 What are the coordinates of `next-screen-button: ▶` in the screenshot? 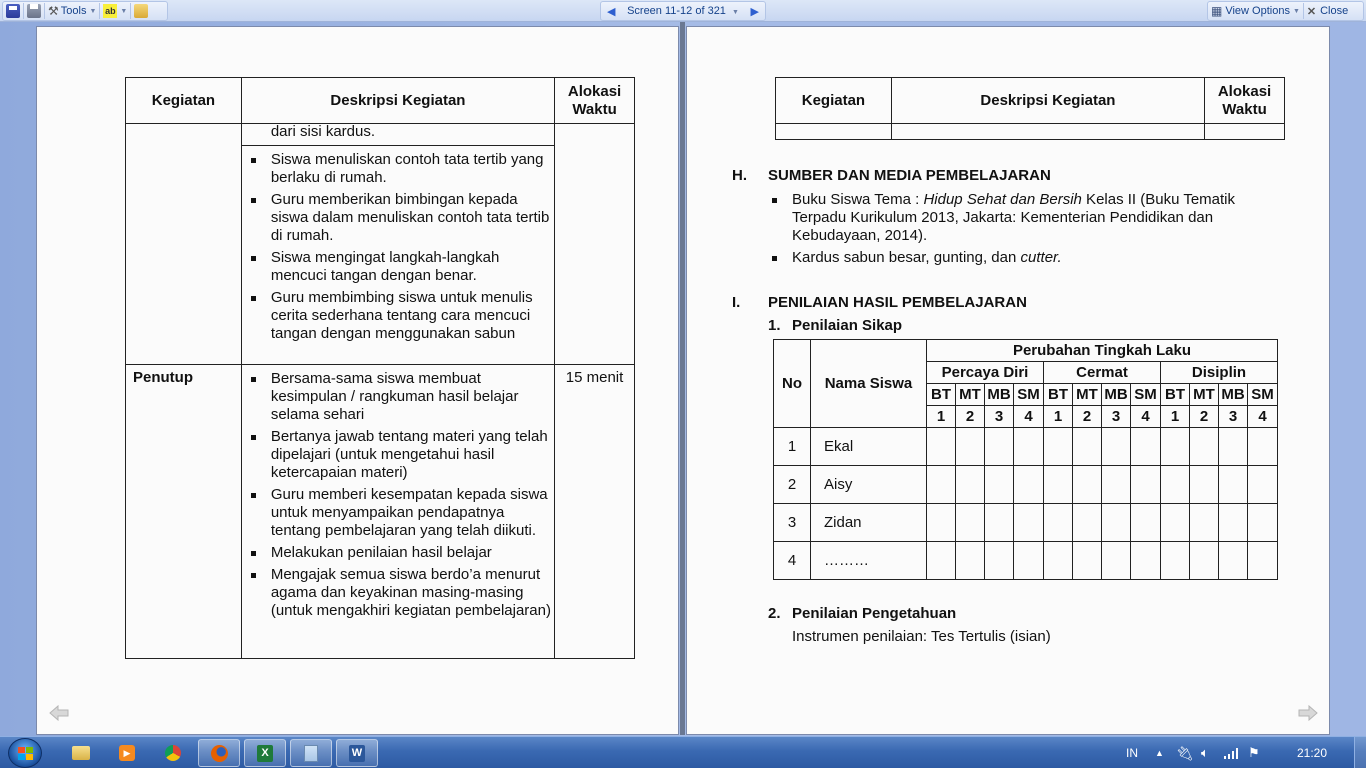 It's located at (755, 11).